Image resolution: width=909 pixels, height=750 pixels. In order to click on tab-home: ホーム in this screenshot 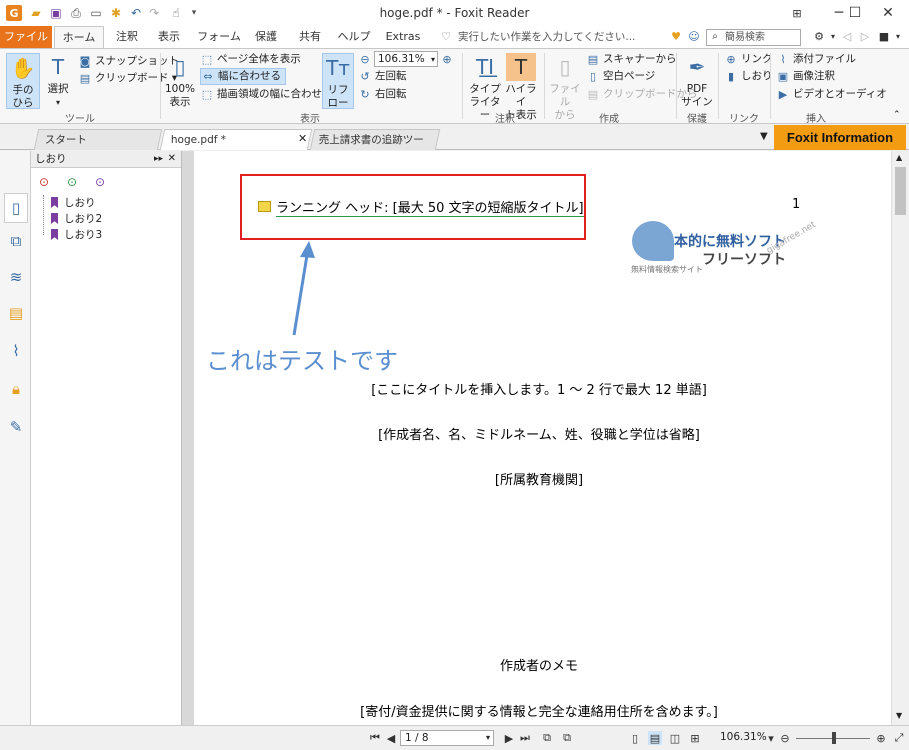, I will do `click(79, 37)`.